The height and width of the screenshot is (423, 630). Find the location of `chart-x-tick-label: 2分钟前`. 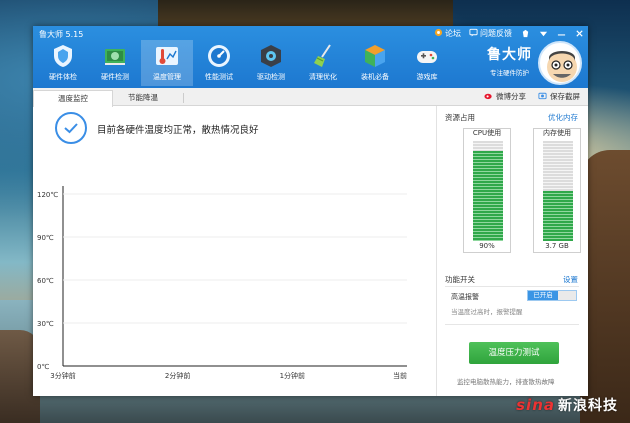

chart-x-tick-label: 2分钟前 is located at coordinates (177, 375).